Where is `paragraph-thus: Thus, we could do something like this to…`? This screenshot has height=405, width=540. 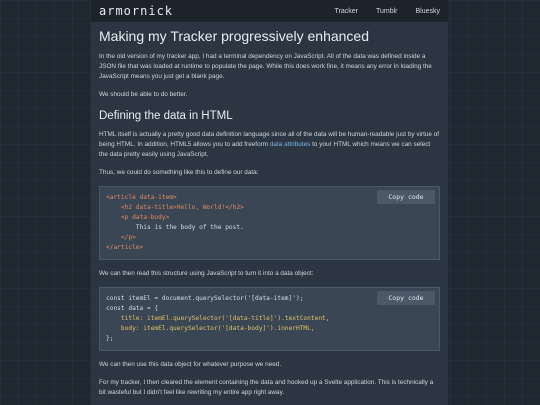
paragraph-thus: Thus, we could do something like this to… is located at coordinates (179, 172).